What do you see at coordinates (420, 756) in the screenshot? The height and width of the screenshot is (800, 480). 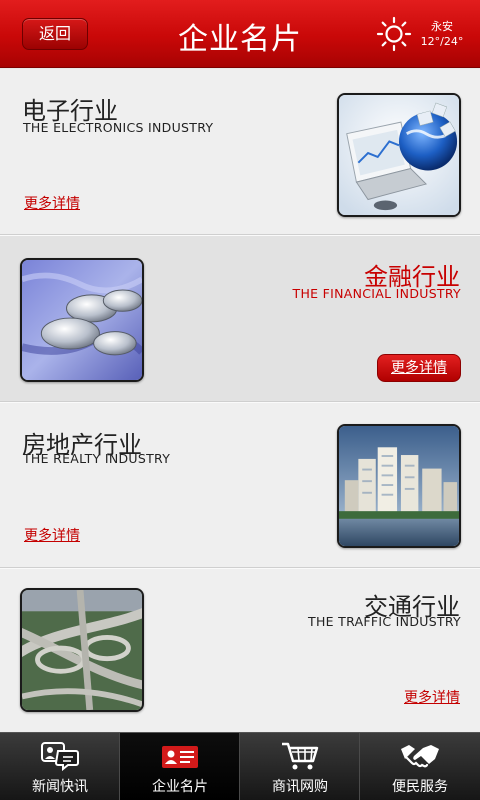 I see `handshake-icon` at bounding box center [420, 756].